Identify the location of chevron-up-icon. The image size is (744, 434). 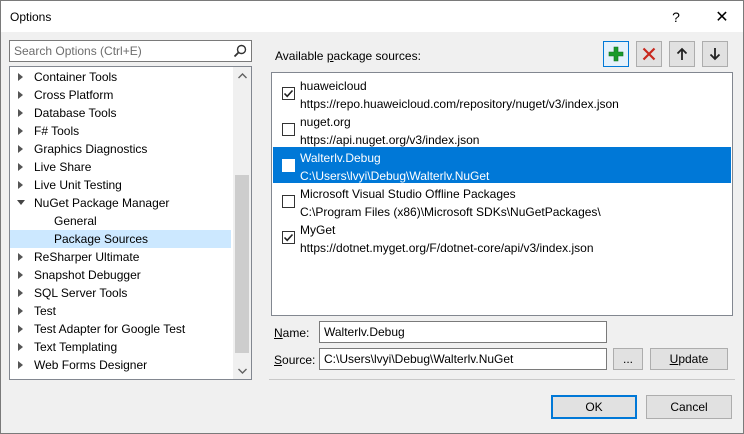
(242, 75).